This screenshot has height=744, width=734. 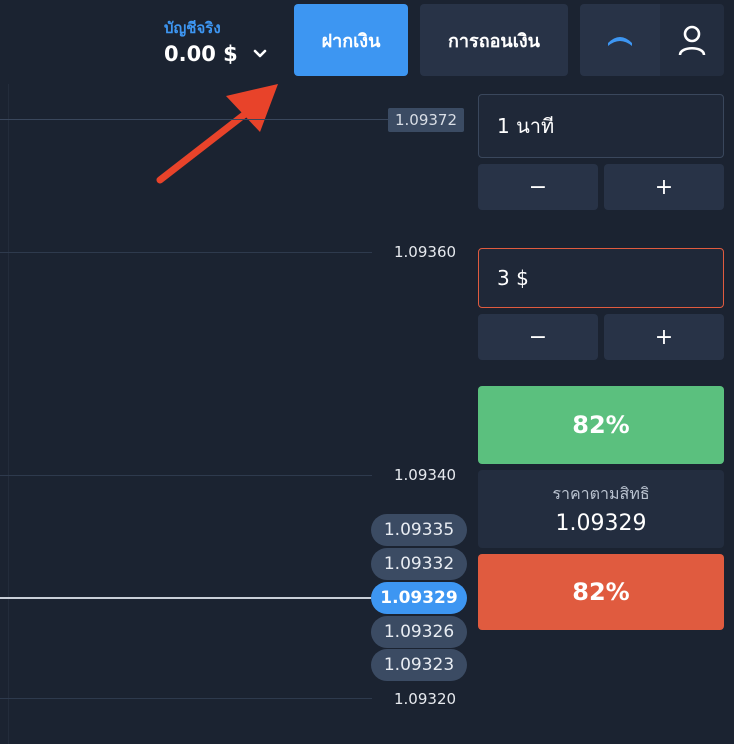 I want to click on time-value: 1 นาที, so click(x=526, y=126).